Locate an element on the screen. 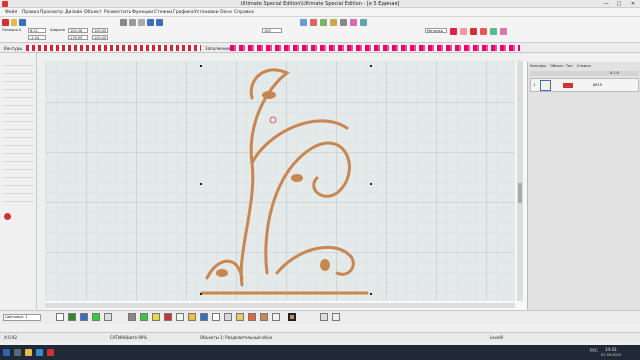 The width and height of the screenshot is (640, 360). width-percent-field: 100.00 is located at coordinates (100, 30).